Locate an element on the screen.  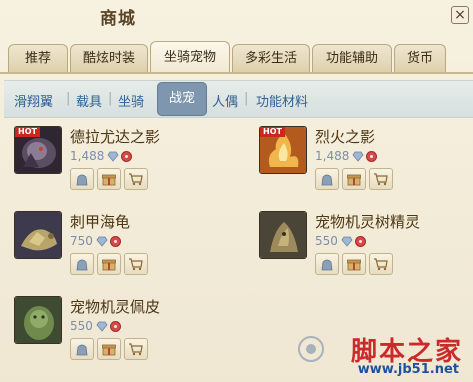
sea-turtle-image is located at coordinates (38, 235).